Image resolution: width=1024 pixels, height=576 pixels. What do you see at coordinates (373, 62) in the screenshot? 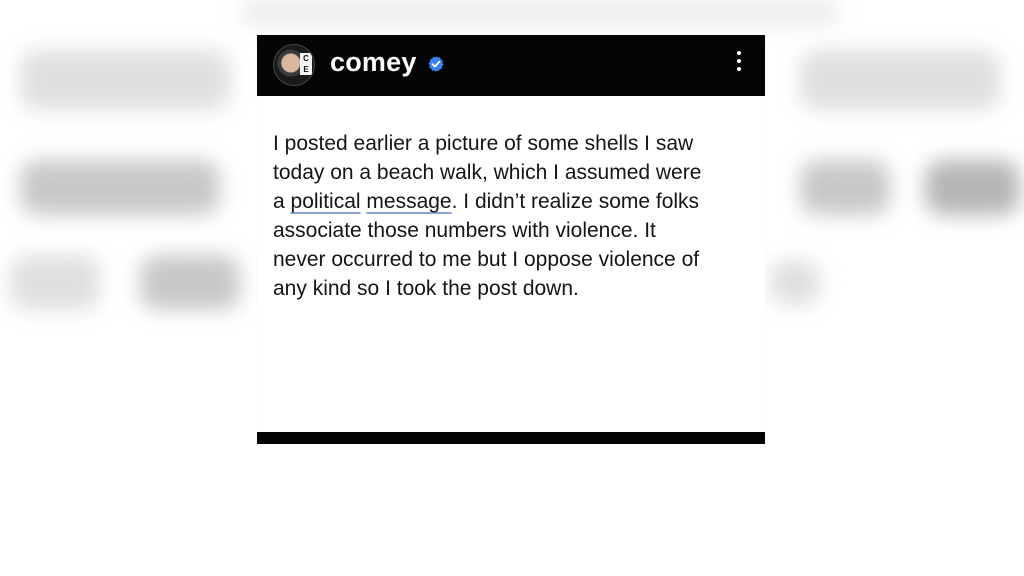
I see `username: comey` at bounding box center [373, 62].